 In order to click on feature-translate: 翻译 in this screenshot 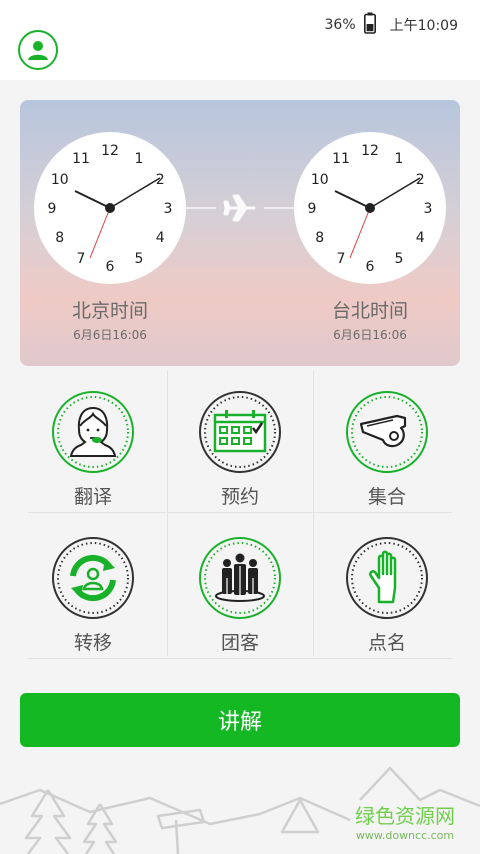, I will do `click(93, 439)`.